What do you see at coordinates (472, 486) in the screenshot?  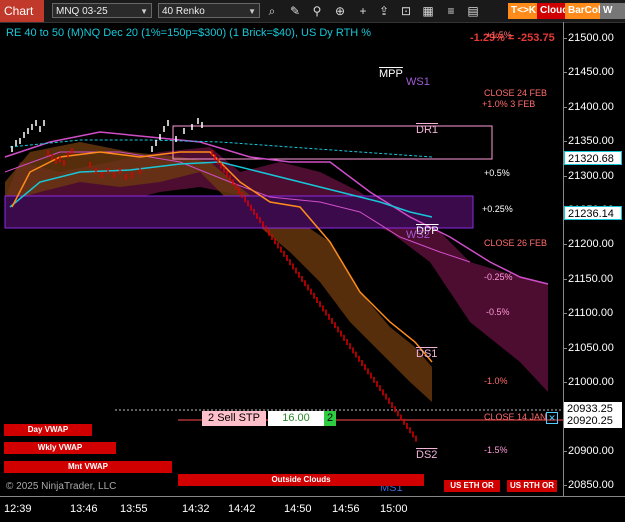 I see `us-eth-or-button: US ETH OR` at bounding box center [472, 486].